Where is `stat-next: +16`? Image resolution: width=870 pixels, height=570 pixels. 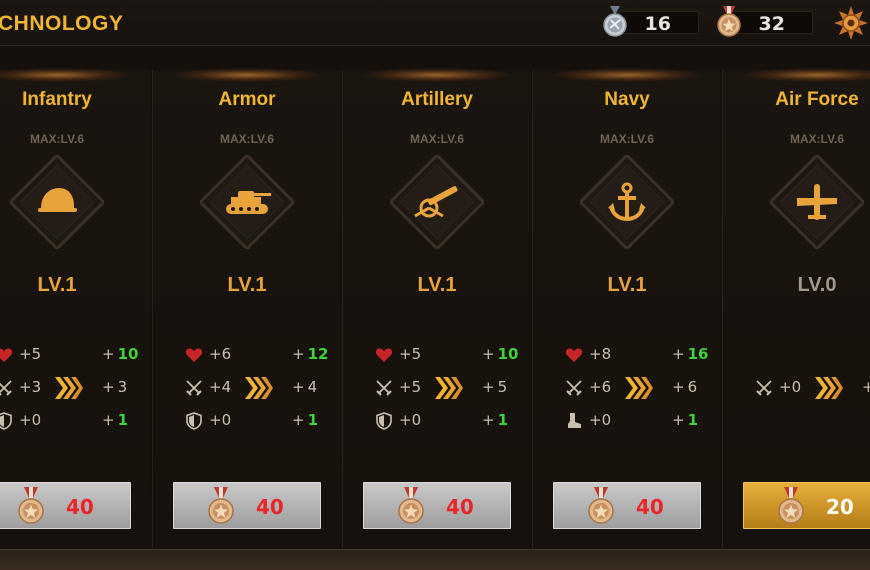
stat-next: +16 is located at coordinates (690, 354).